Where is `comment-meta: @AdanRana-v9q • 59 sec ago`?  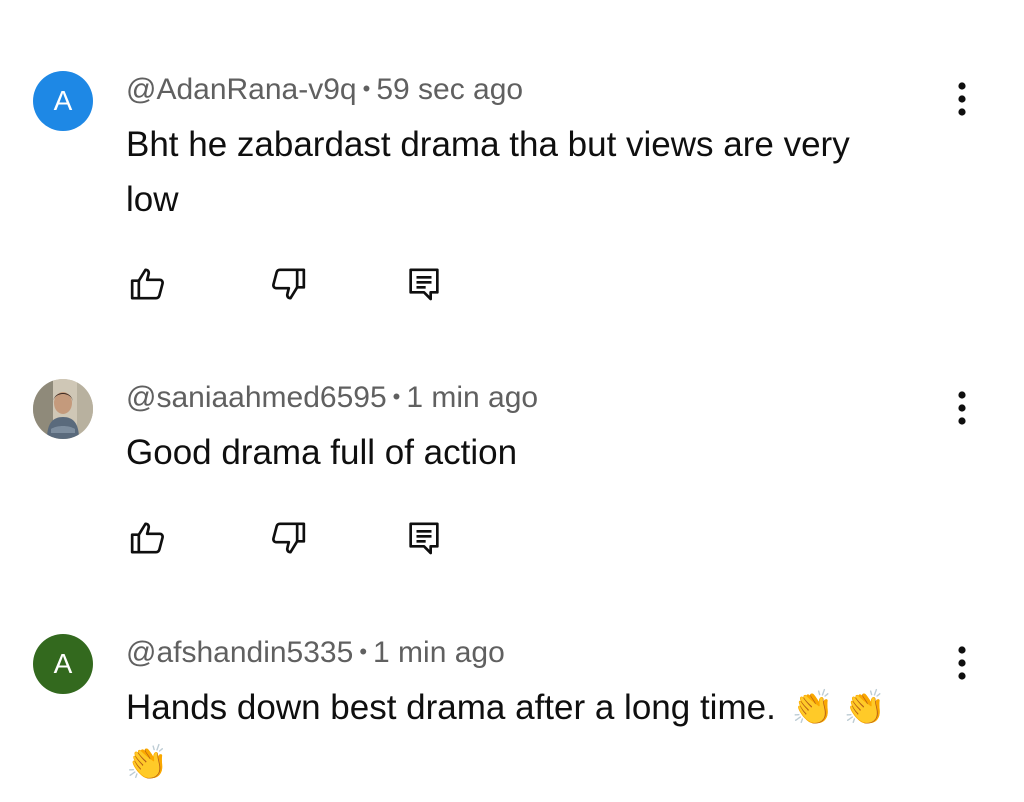 comment-meta: @AdanRana-v9q • 59 sec ago is located at coordinates (324, 90).